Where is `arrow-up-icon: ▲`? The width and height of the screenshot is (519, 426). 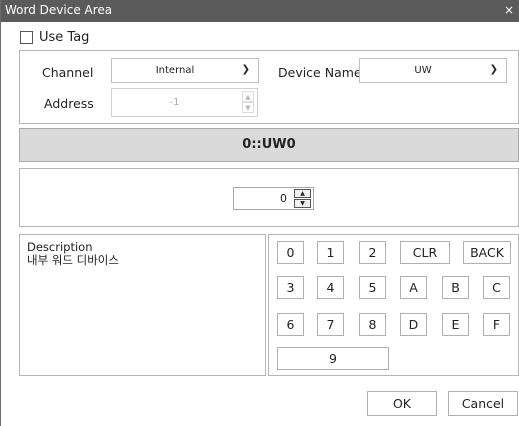 arrow-up-icon: ▲ is located at coordinates (248, 96).